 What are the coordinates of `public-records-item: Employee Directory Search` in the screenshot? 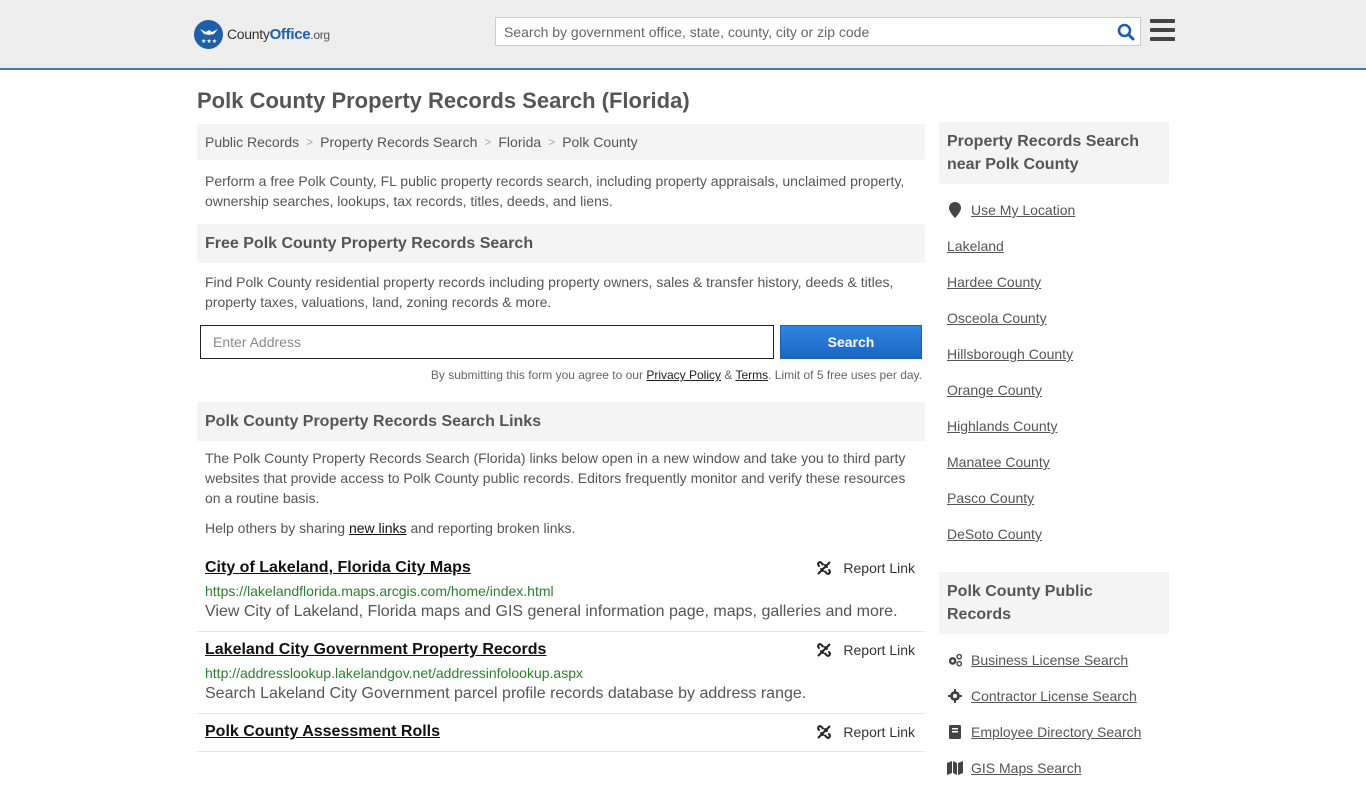 It's located at (1054, 732).